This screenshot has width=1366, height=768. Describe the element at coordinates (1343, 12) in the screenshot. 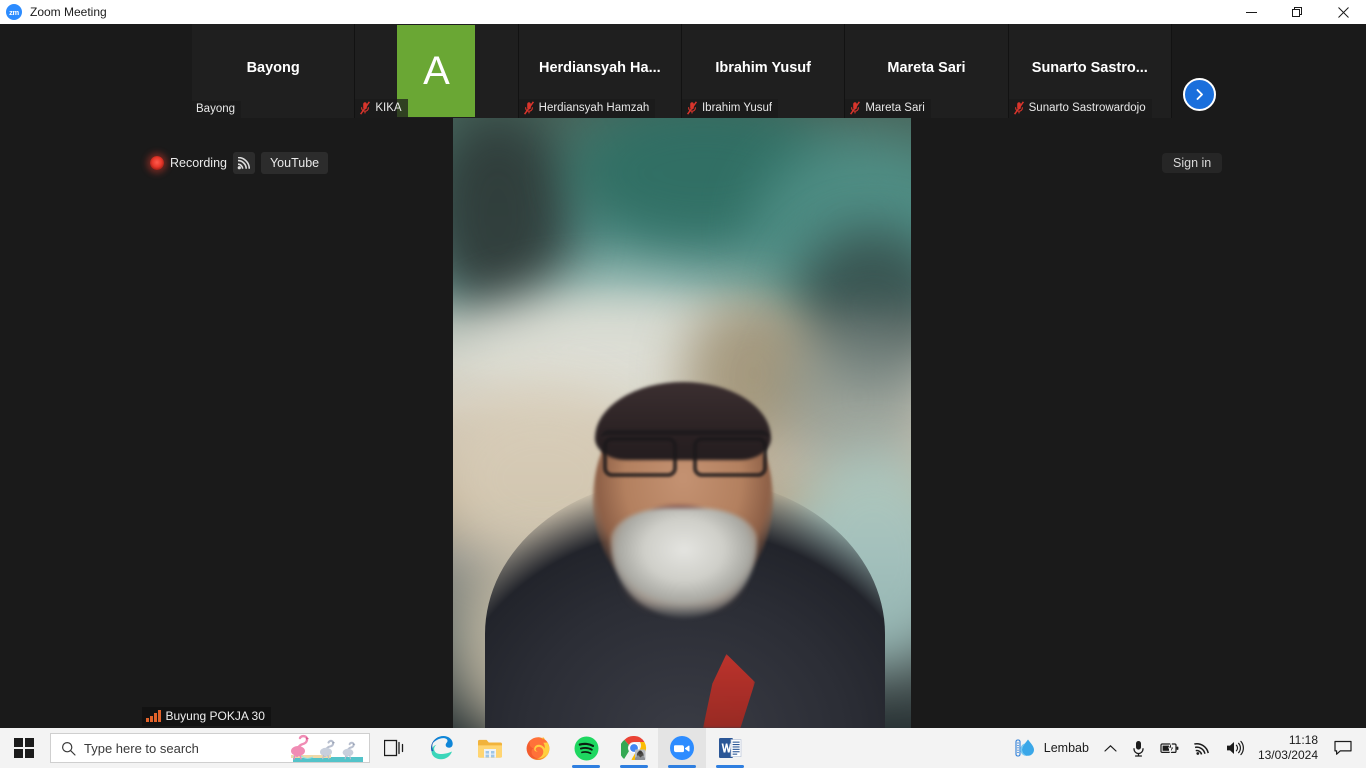

I see `close-button` at that location.